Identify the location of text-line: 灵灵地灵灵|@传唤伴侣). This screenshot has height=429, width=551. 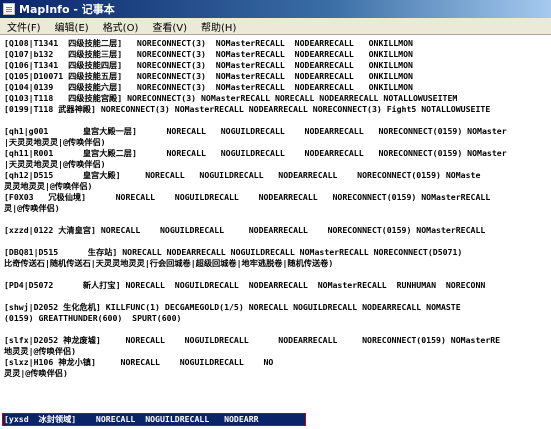
(48, 186).